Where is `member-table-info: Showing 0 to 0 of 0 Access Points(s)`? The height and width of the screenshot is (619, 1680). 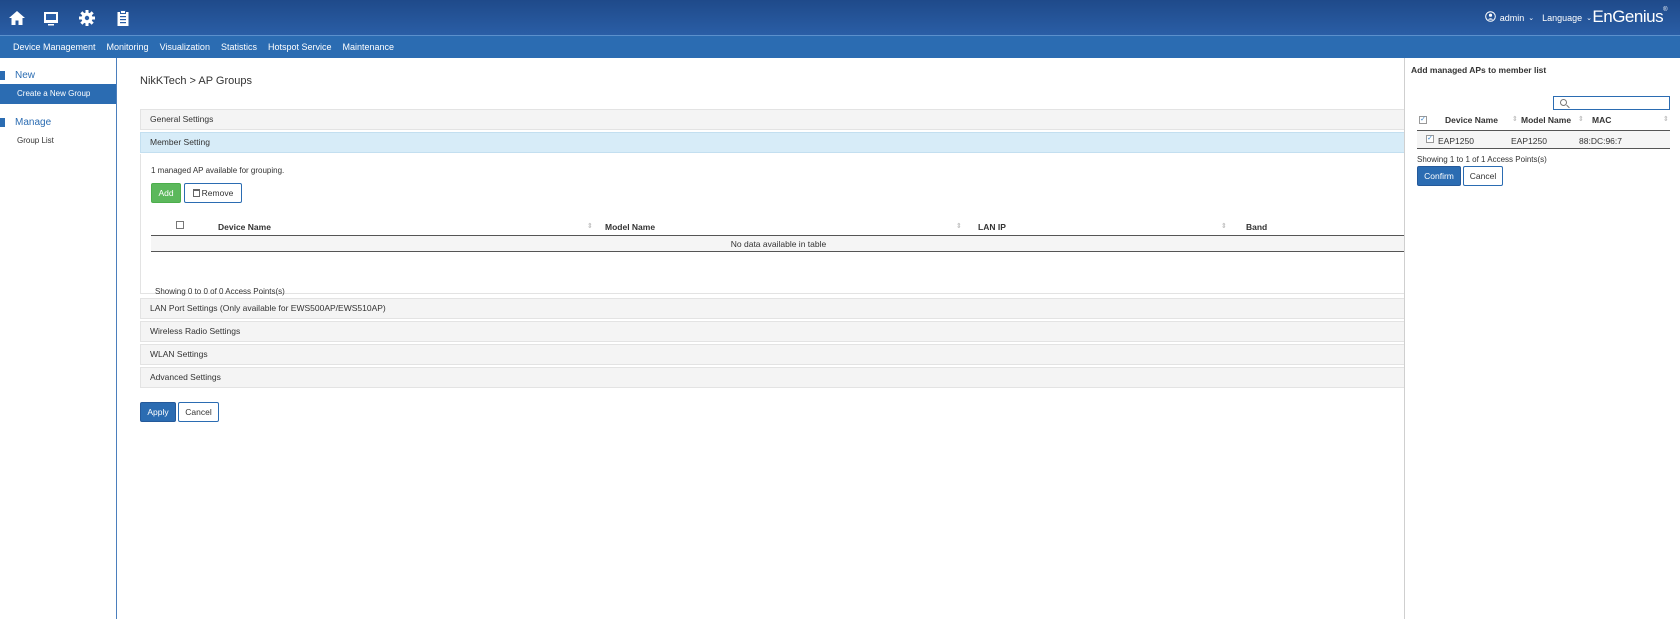
member-table-info: Showing 0 to 0 of 0 Access Points(s) is located at coordinates (220, 291).